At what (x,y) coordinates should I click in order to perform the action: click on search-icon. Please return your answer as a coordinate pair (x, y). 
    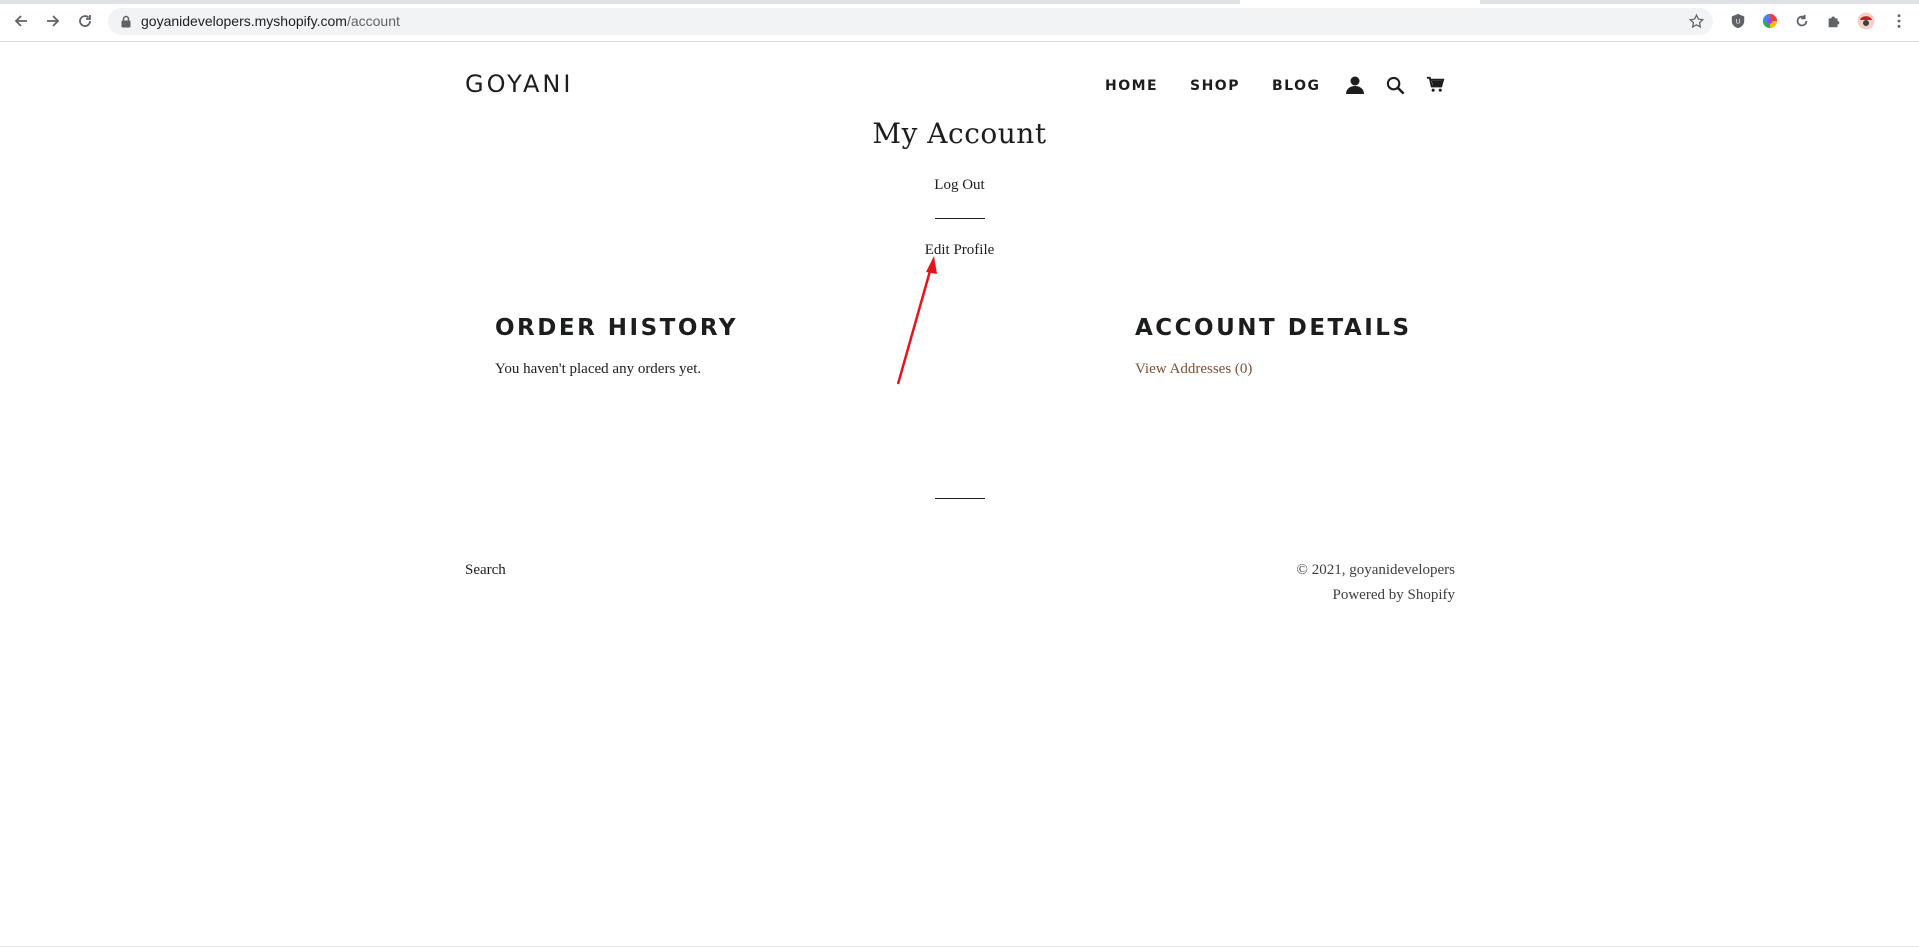
    Looking at the image, I should click on (1395, 85).